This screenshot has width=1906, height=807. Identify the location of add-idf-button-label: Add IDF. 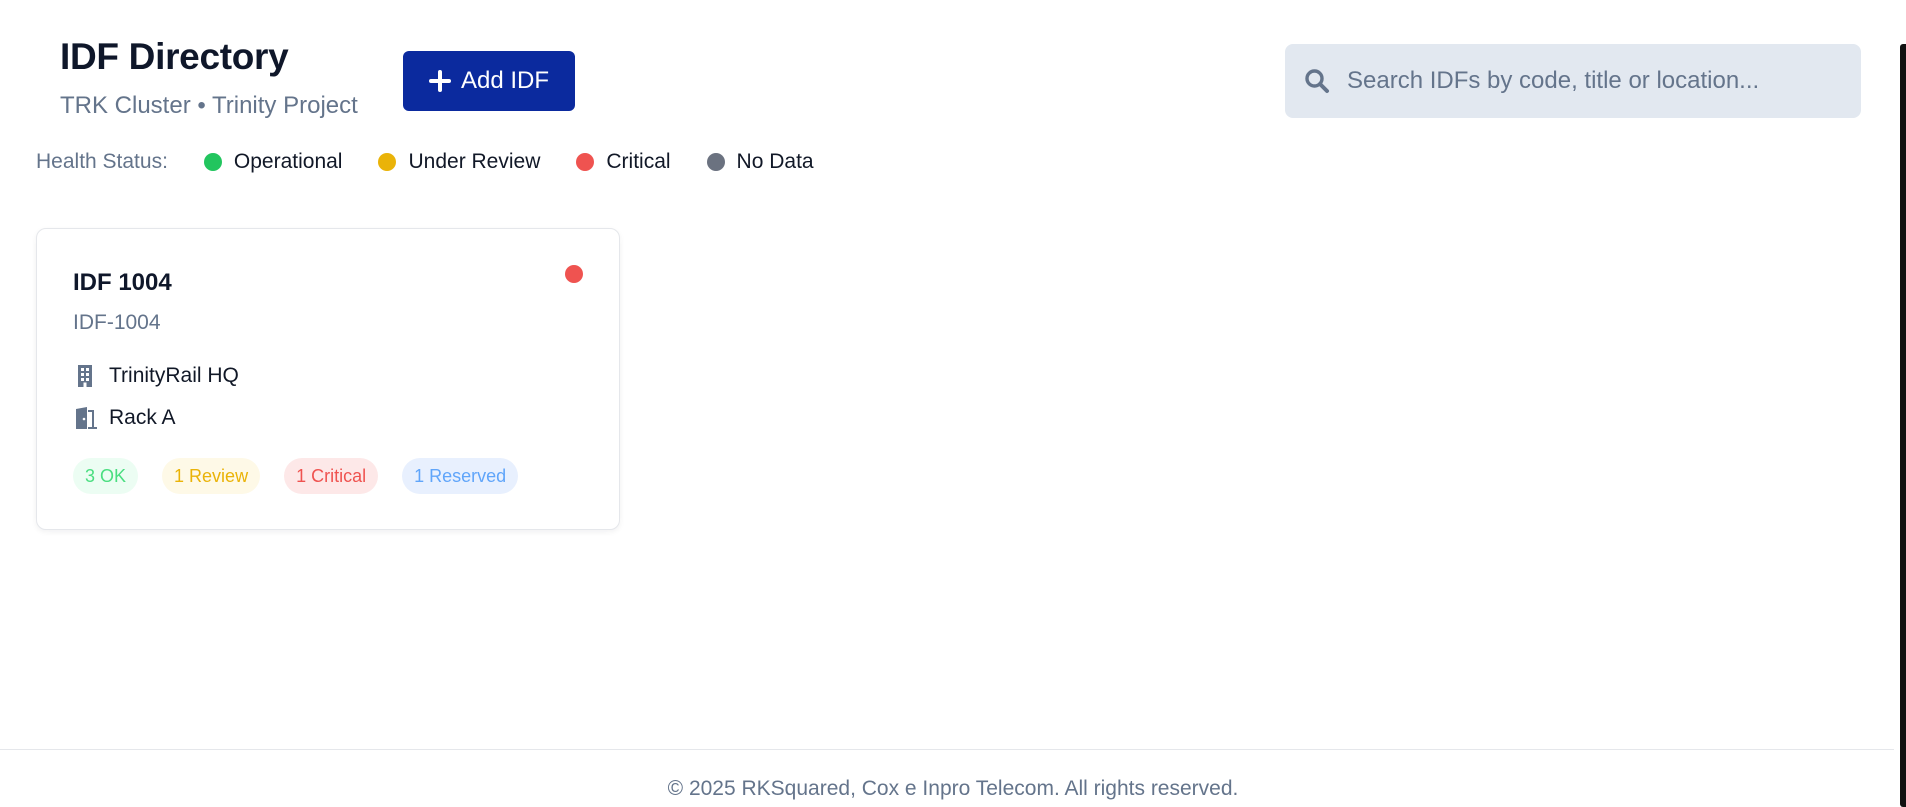
(505, 80).